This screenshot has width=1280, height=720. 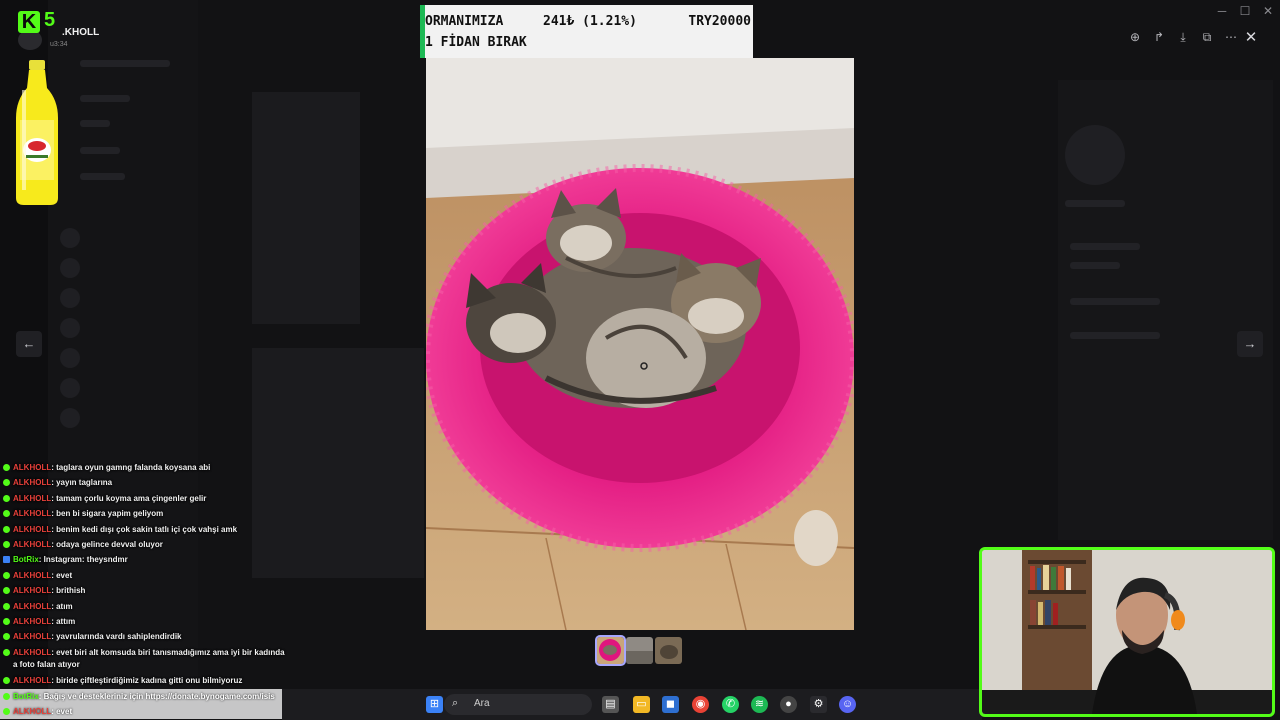 I want to click on viewer-toolbar: ⊕ ↱ ⤓ ⧉ ⋯, so click(x=1183, y=37).